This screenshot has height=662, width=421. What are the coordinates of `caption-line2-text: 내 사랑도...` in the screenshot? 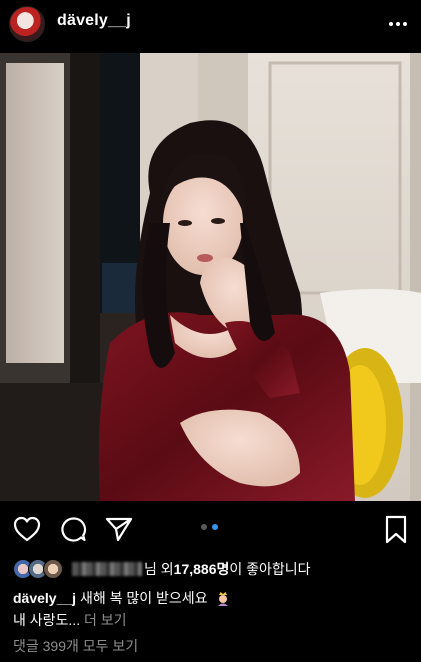 It's located at (47, 620).